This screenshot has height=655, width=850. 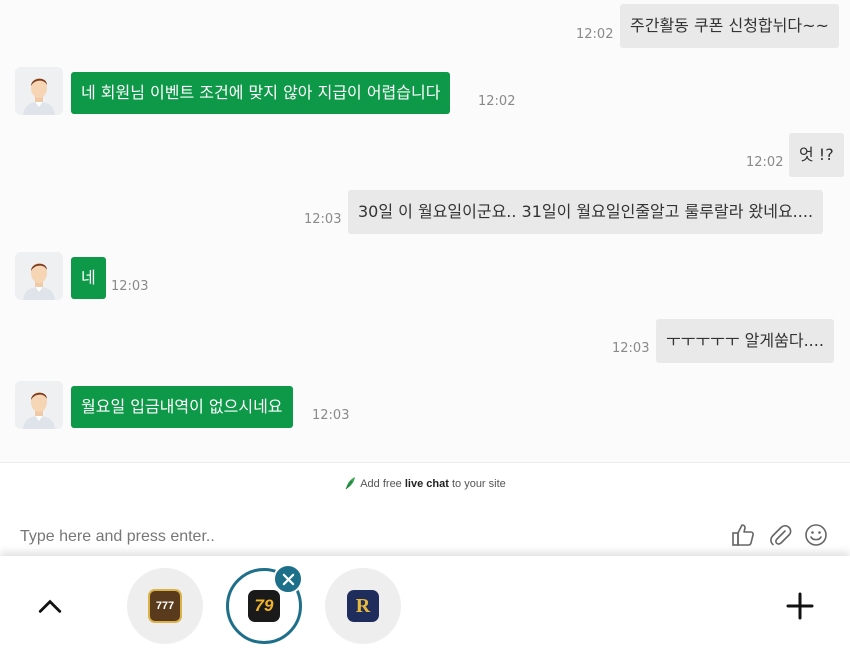 I want to click on branding-bold: live chat, so click(x=426, y=484).